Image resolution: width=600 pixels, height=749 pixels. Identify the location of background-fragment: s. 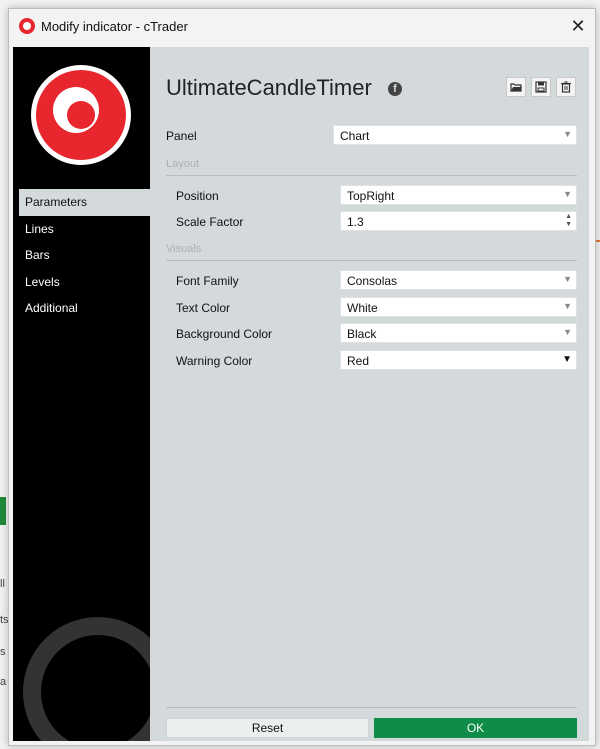
(3, 652).